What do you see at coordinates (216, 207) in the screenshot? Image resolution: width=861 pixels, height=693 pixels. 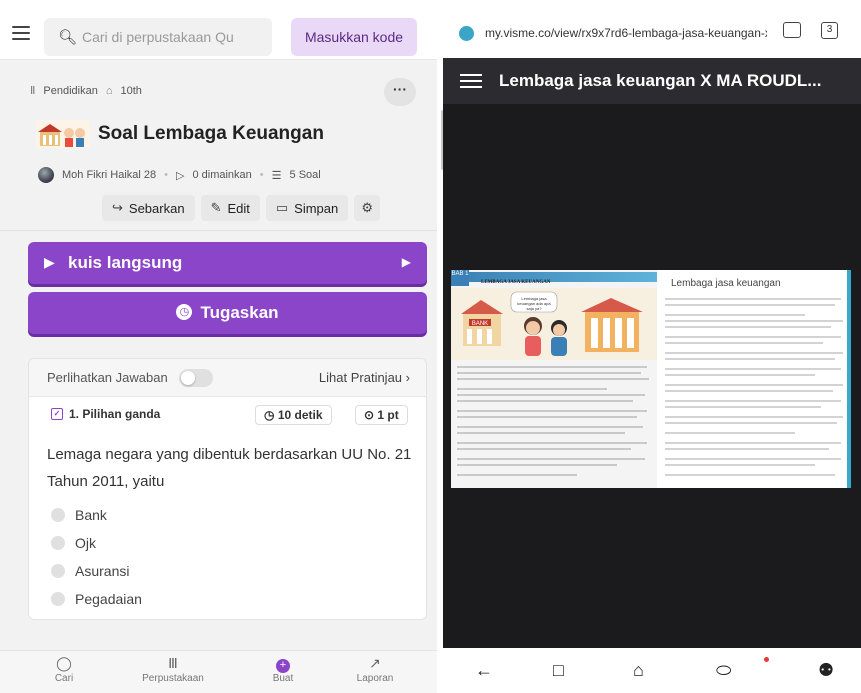 I see `edit-icon: ✎` at bounding box center [216, 207].